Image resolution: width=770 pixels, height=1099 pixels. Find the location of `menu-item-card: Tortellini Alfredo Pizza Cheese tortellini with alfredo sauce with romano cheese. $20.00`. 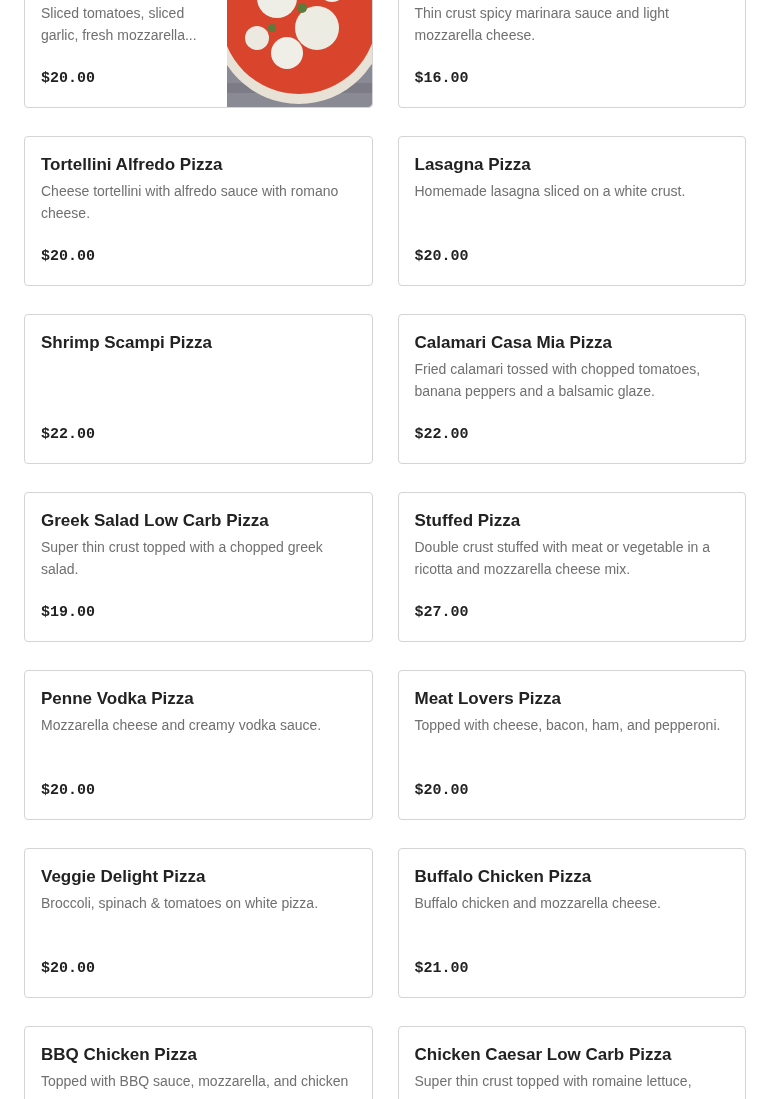

menu-item-card: Tortellini Alfredo Pizza Cheese tortellini with alfredo sauce with romano cheese. $20.00 is located at coordinates (198, 211).